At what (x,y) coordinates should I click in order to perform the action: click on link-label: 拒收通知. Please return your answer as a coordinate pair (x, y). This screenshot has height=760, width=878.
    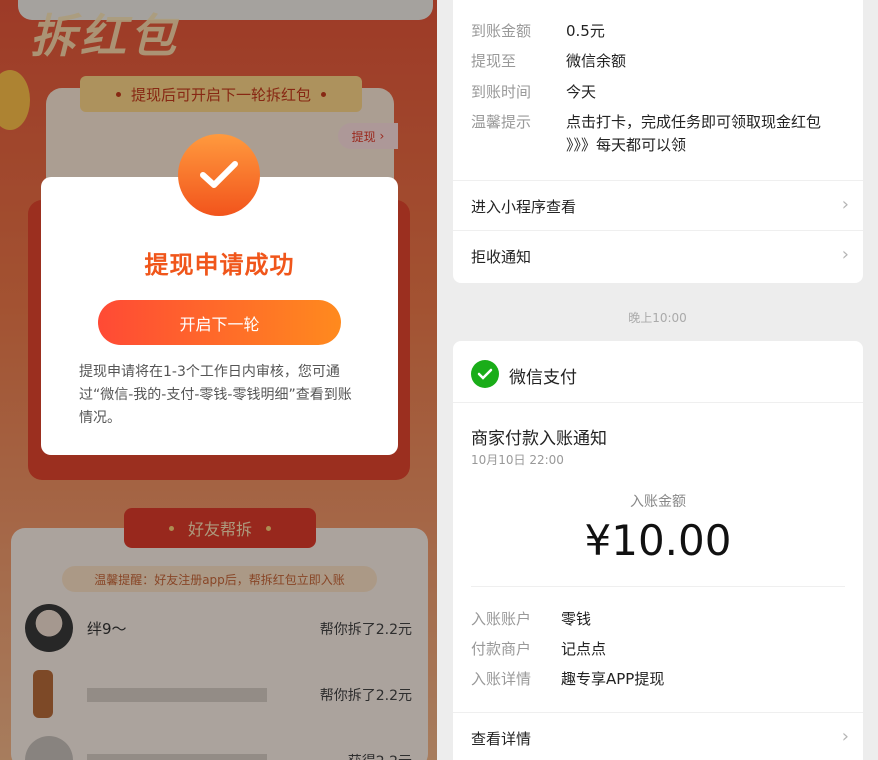
    Looking at the image, I should click on (501, 257).